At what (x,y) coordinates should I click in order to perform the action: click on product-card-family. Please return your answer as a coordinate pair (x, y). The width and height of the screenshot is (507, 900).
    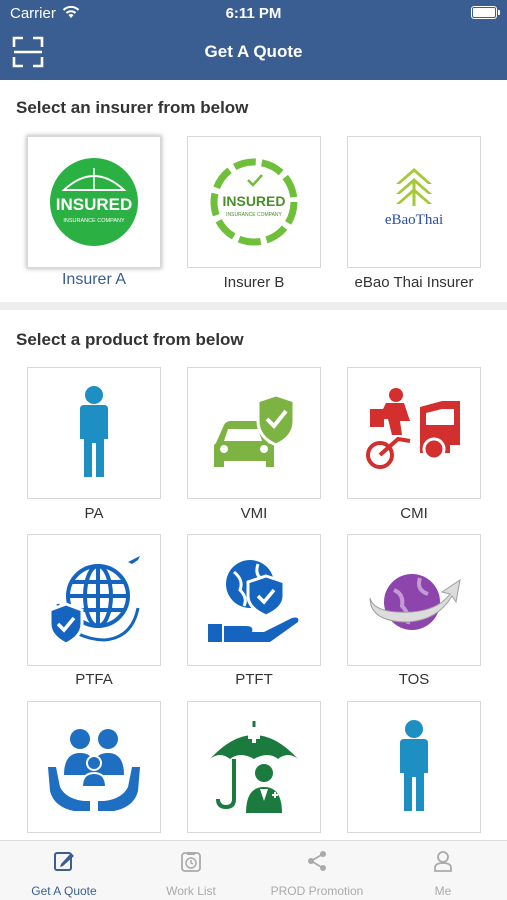
    Looking at the image, I should click on (94, 767).